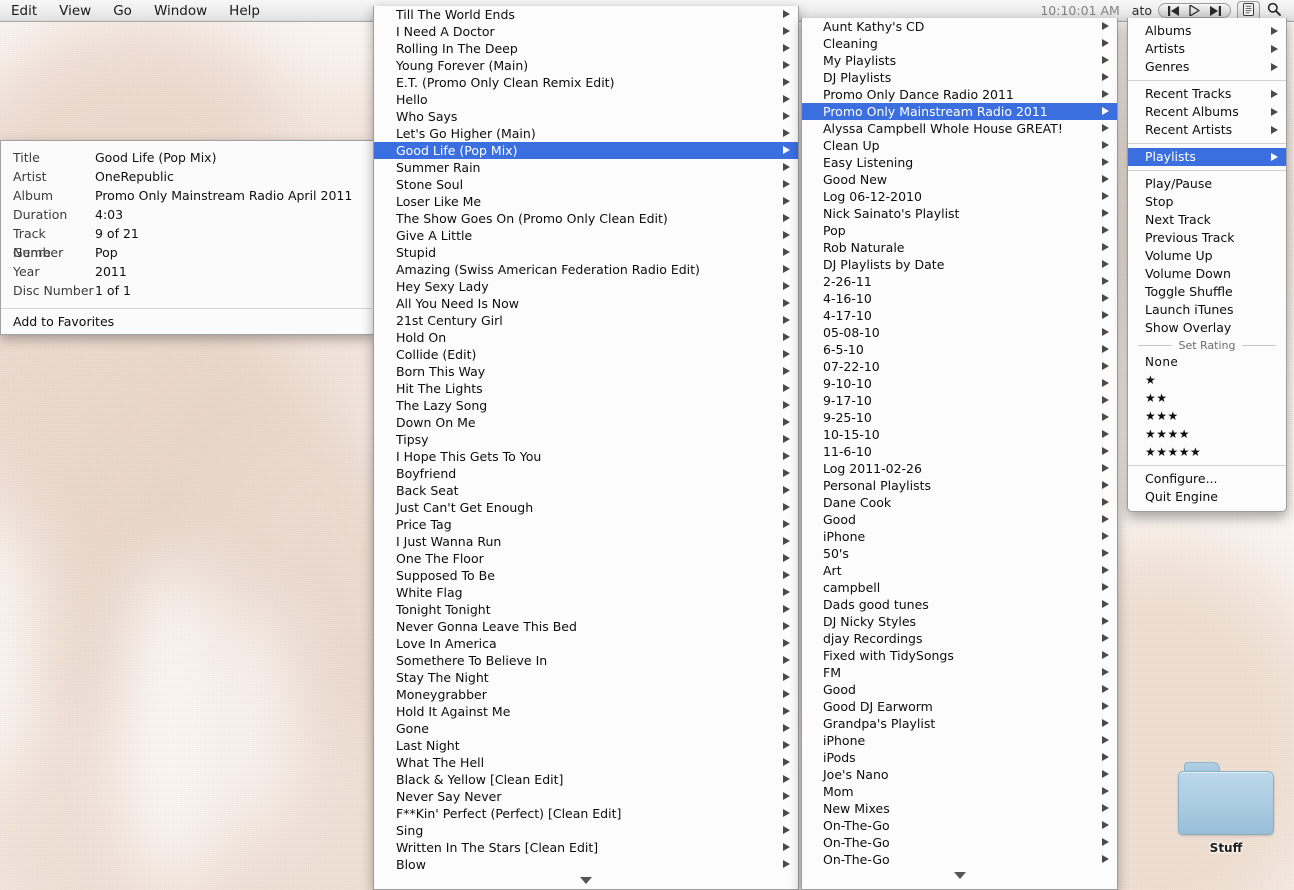  Describe the element at coordinates (586, 524) in the screenshot. I see `track-item-price-tag: Price Tag` at that location.